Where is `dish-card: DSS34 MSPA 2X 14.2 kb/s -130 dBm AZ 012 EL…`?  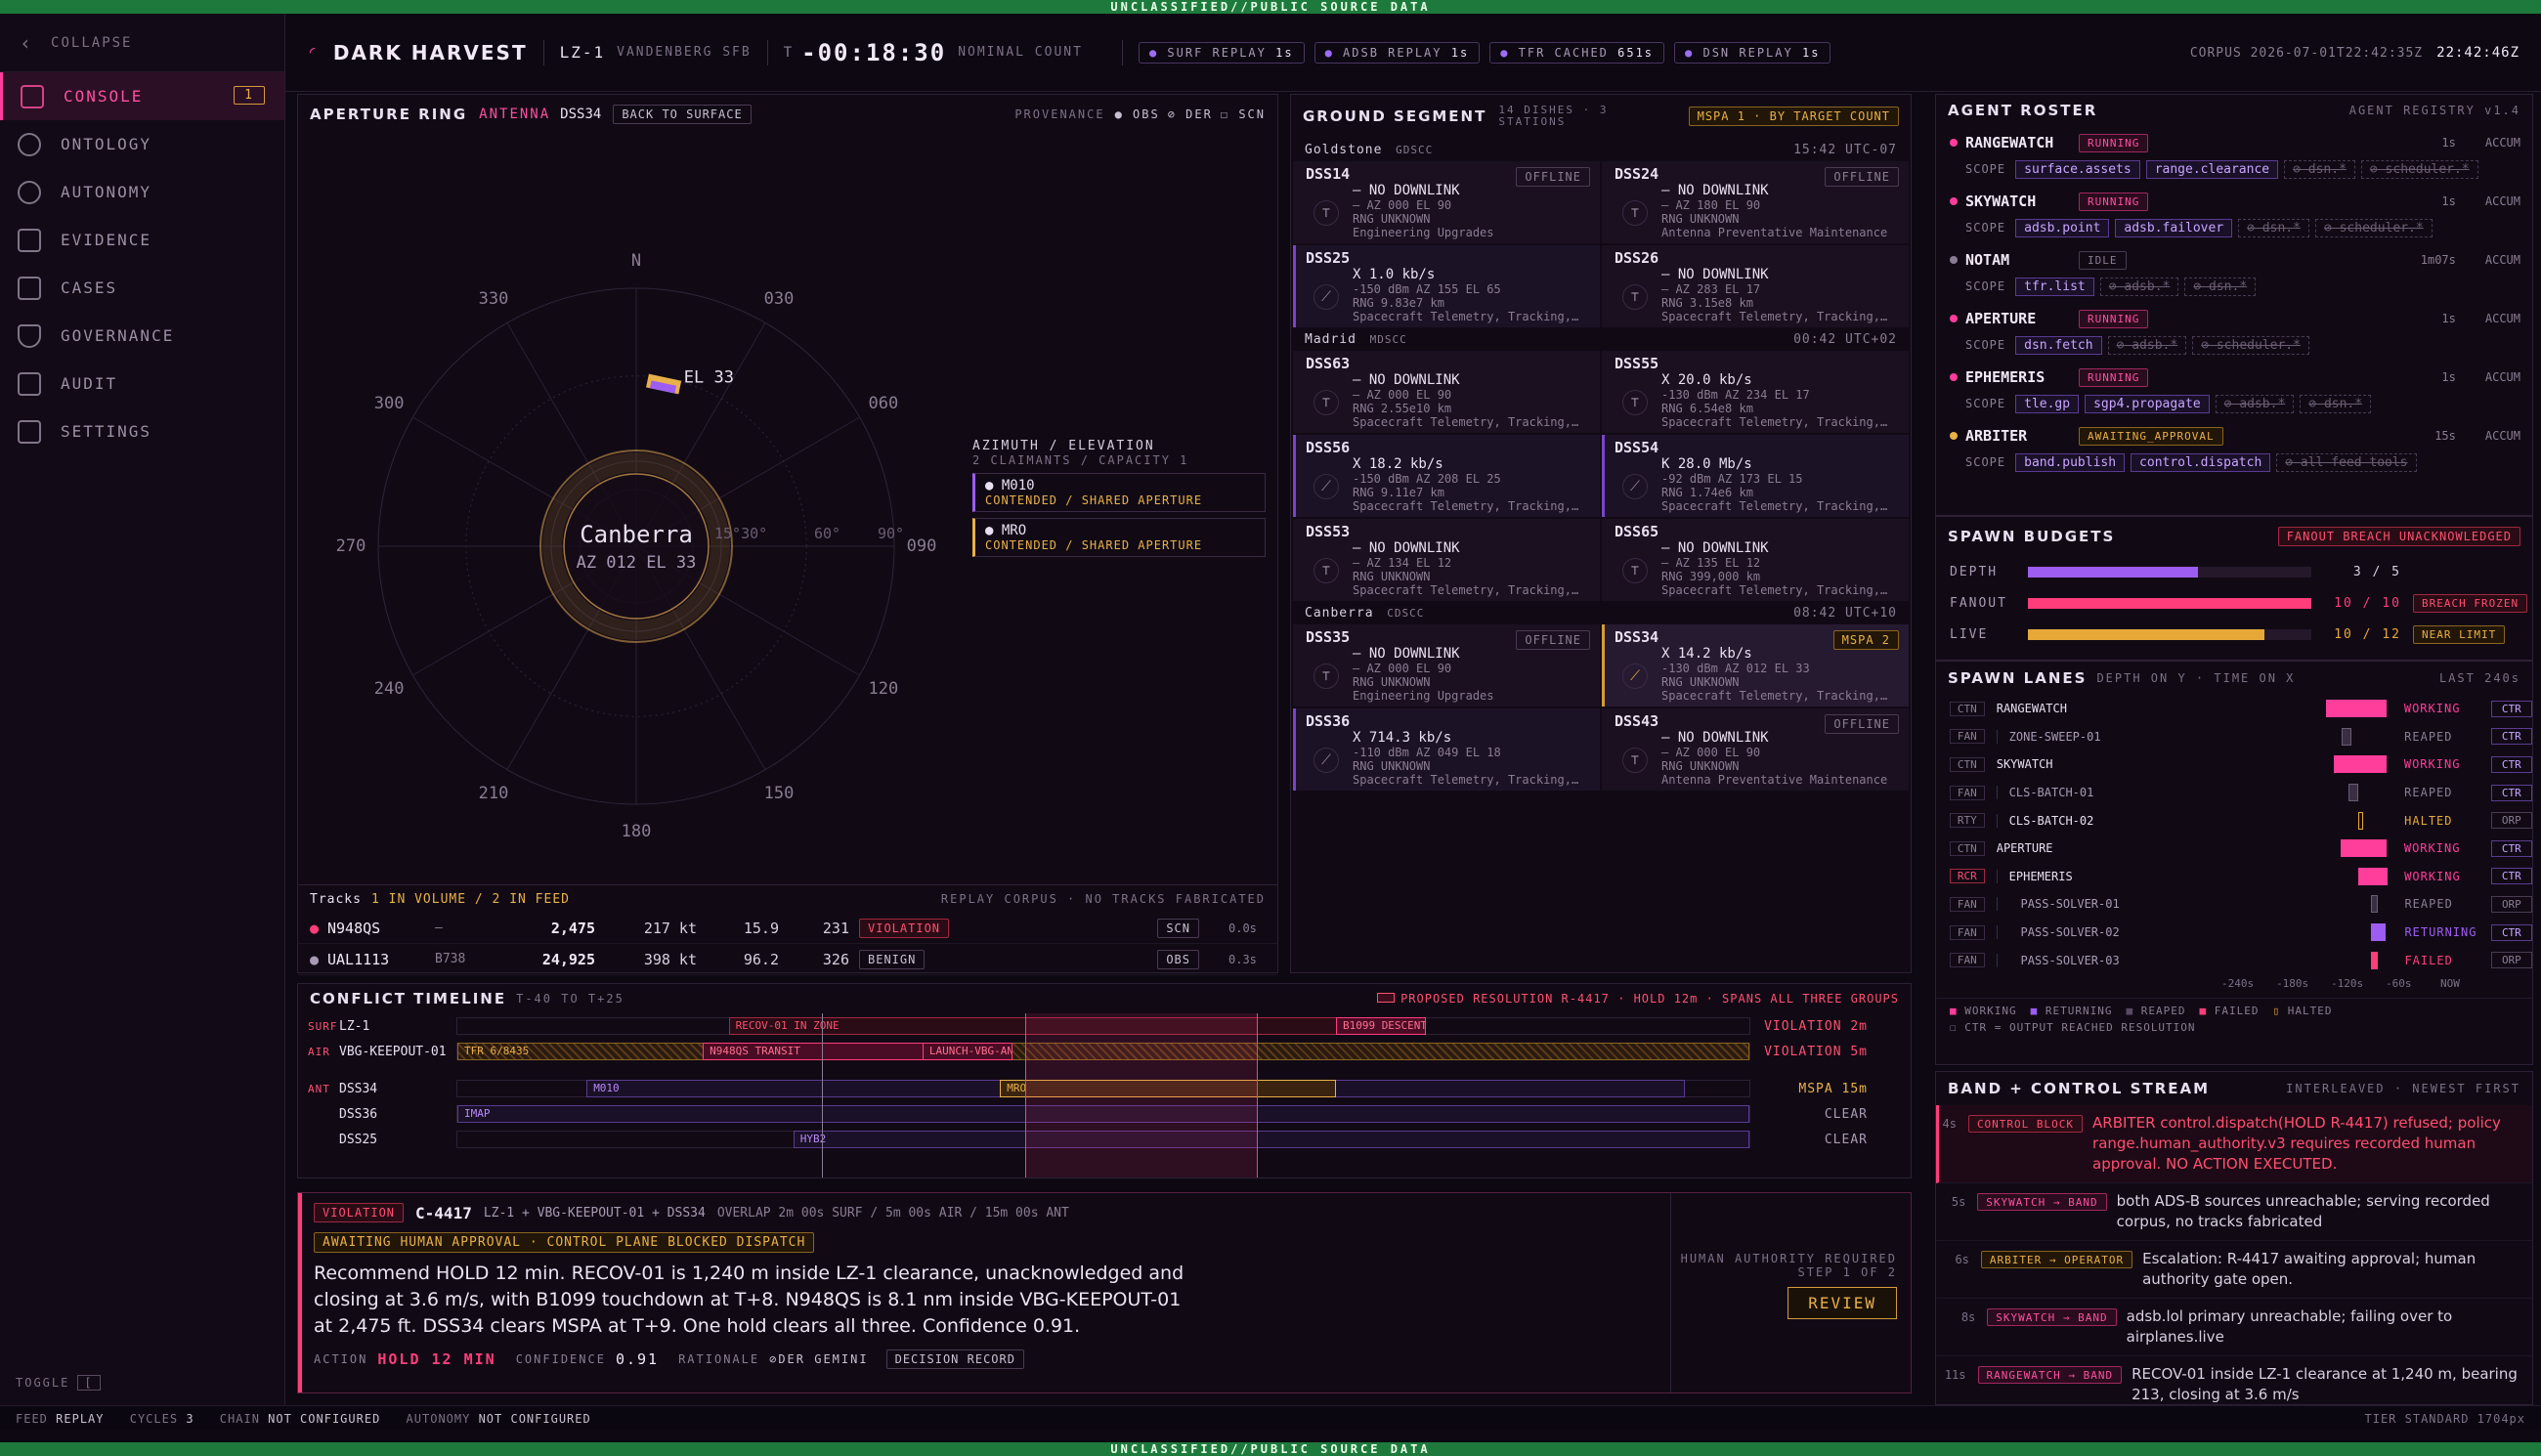
dish-card: DSS34 MSPA 2X 14.2 kb/s -130 dBm AZ 012 EL… is located at coordinates (1756, 665).